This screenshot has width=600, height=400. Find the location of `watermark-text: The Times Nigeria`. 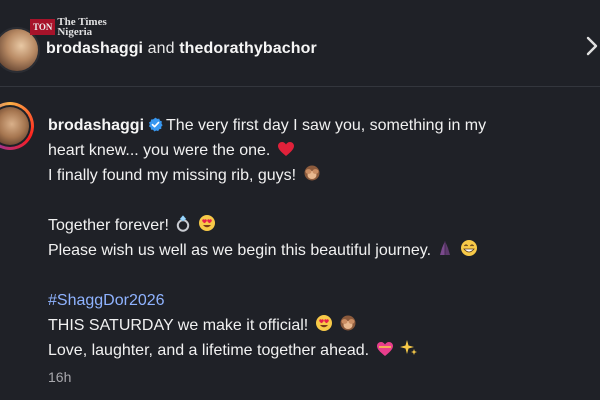

watermark-text: The Times Nigeria is located at coordinates (81, 27).